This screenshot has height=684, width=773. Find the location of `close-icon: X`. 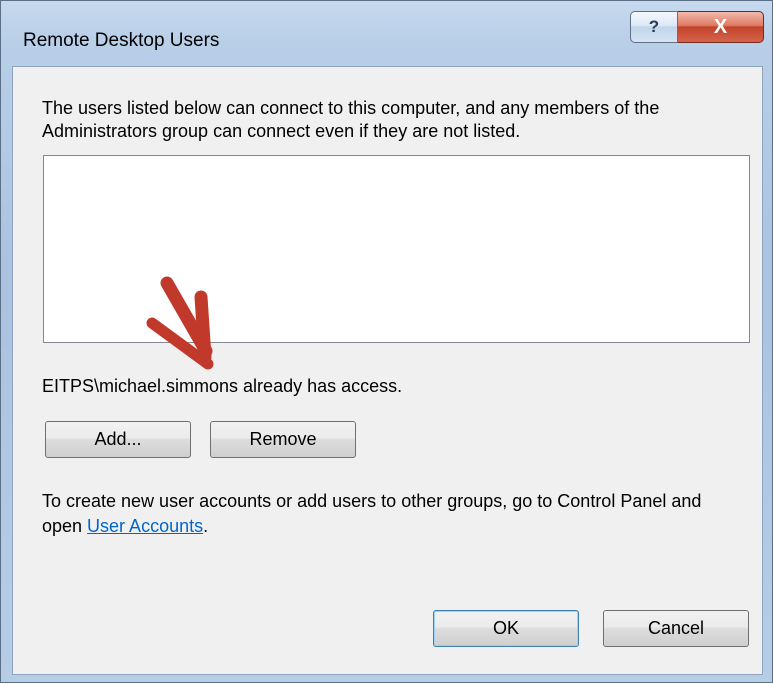

close-icon: X is located at coordinates (720, 26).